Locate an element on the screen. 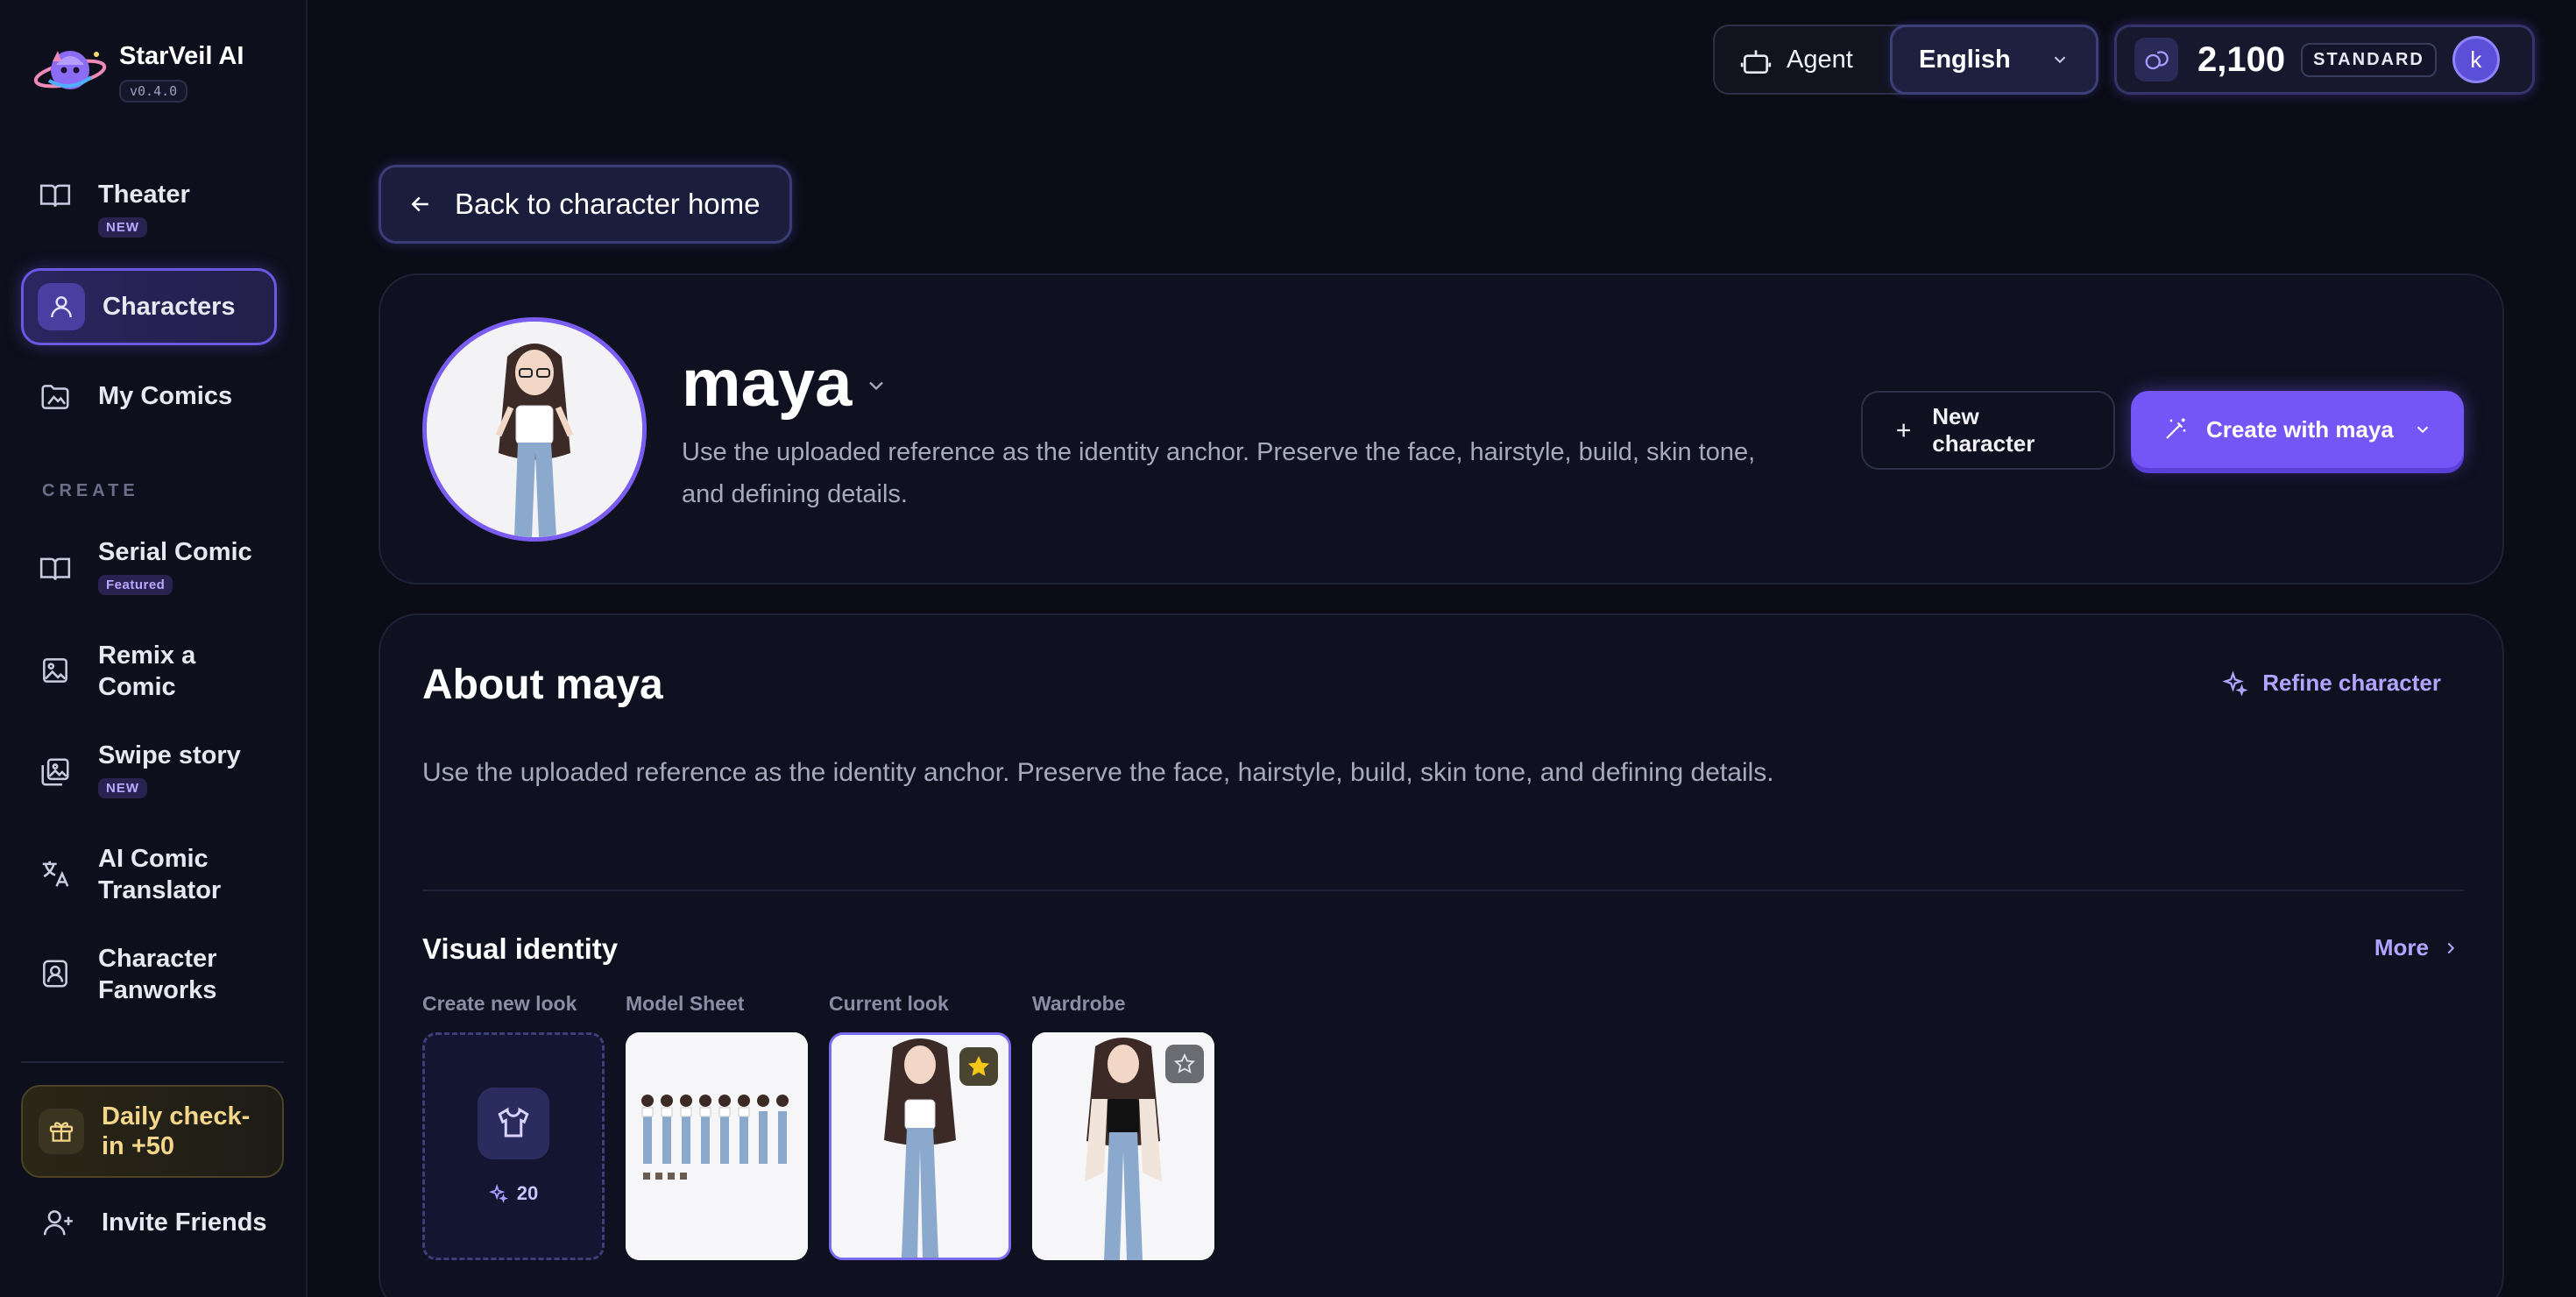 The width and height of the screenshot is (2576, 1297). create-with-character-button: Create with maya is located at coordinates (2297, 429).